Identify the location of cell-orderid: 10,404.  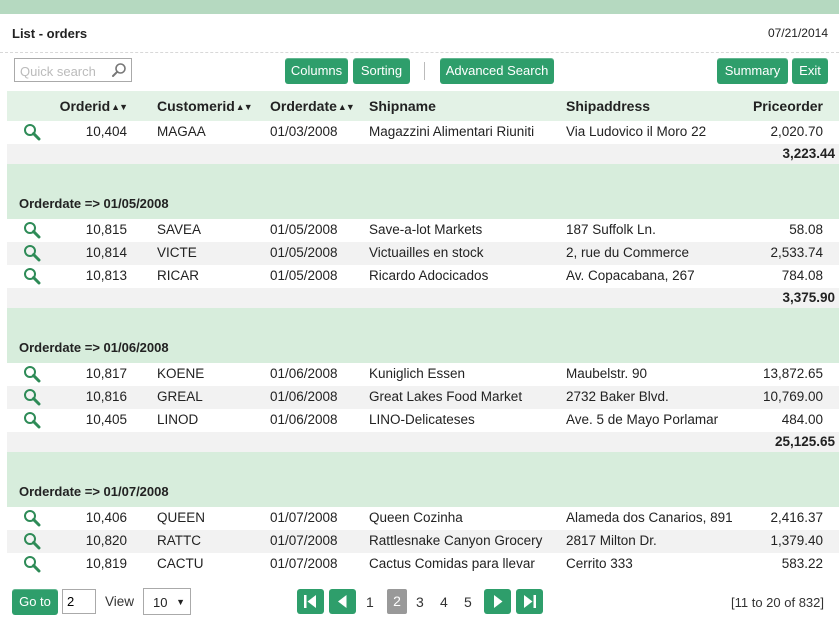
(106, 131).